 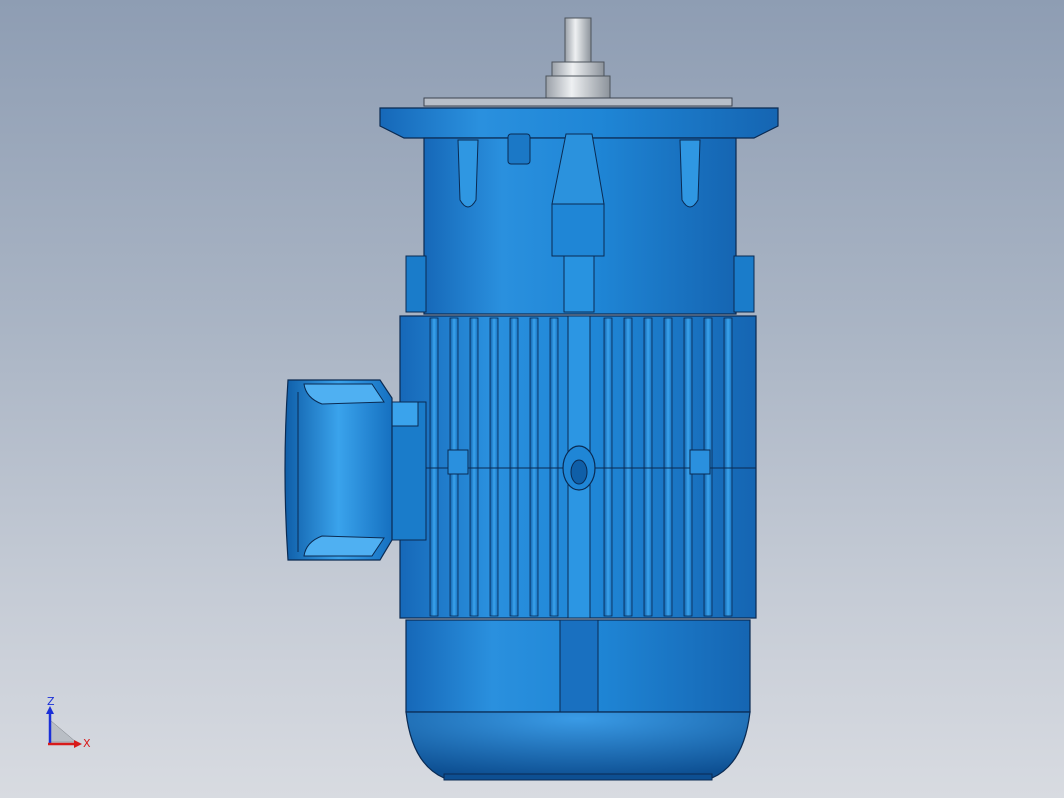 What do you see at coordinates (579, 118) in the screenshot?
I see `flange` at bounding box center [579, 118].